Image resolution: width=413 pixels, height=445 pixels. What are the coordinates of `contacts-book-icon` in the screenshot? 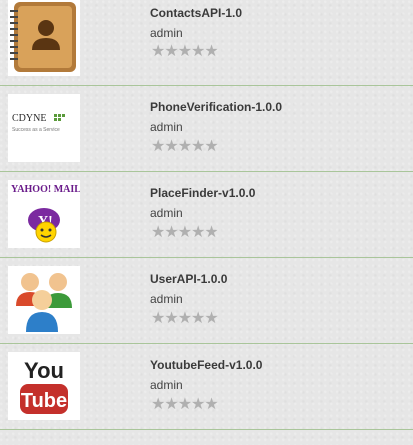 It's located at (44, 38).